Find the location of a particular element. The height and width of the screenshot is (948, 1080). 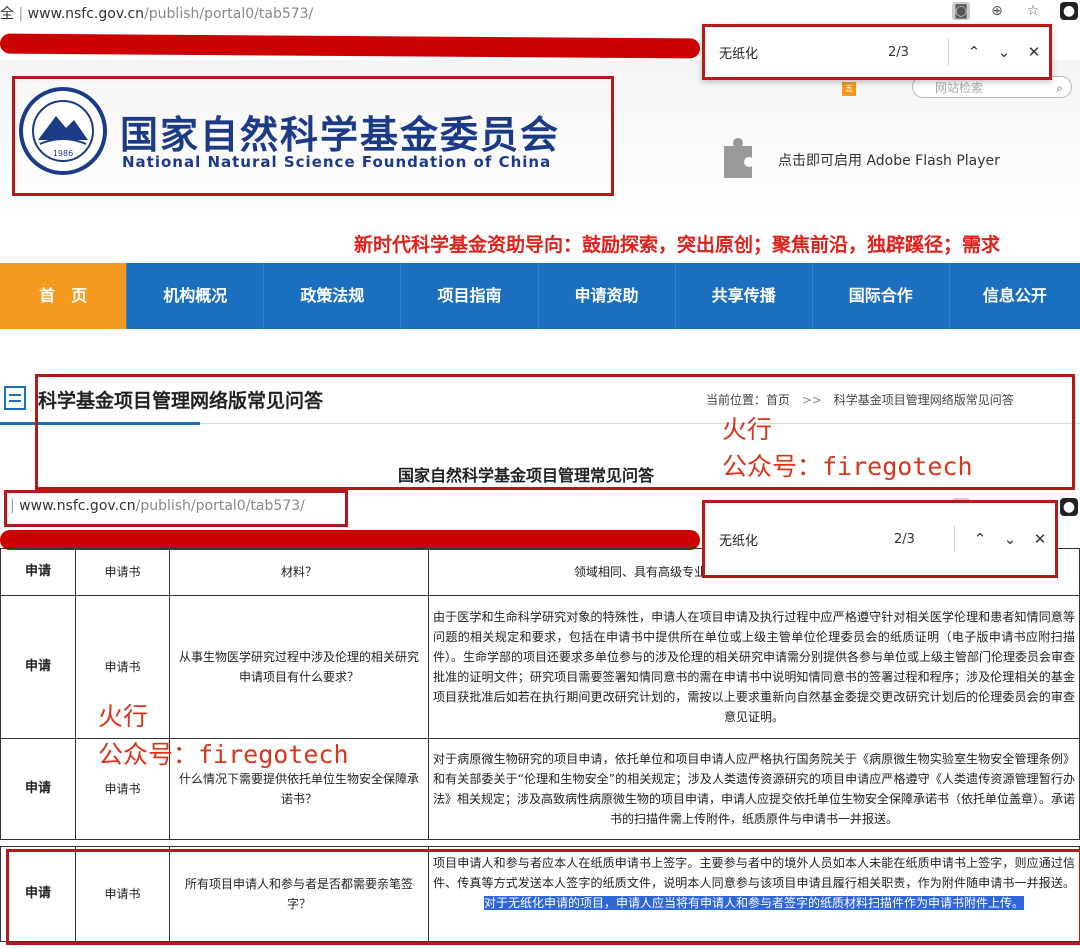

find-query: 无纸化 is located at coordinates (796, 52).